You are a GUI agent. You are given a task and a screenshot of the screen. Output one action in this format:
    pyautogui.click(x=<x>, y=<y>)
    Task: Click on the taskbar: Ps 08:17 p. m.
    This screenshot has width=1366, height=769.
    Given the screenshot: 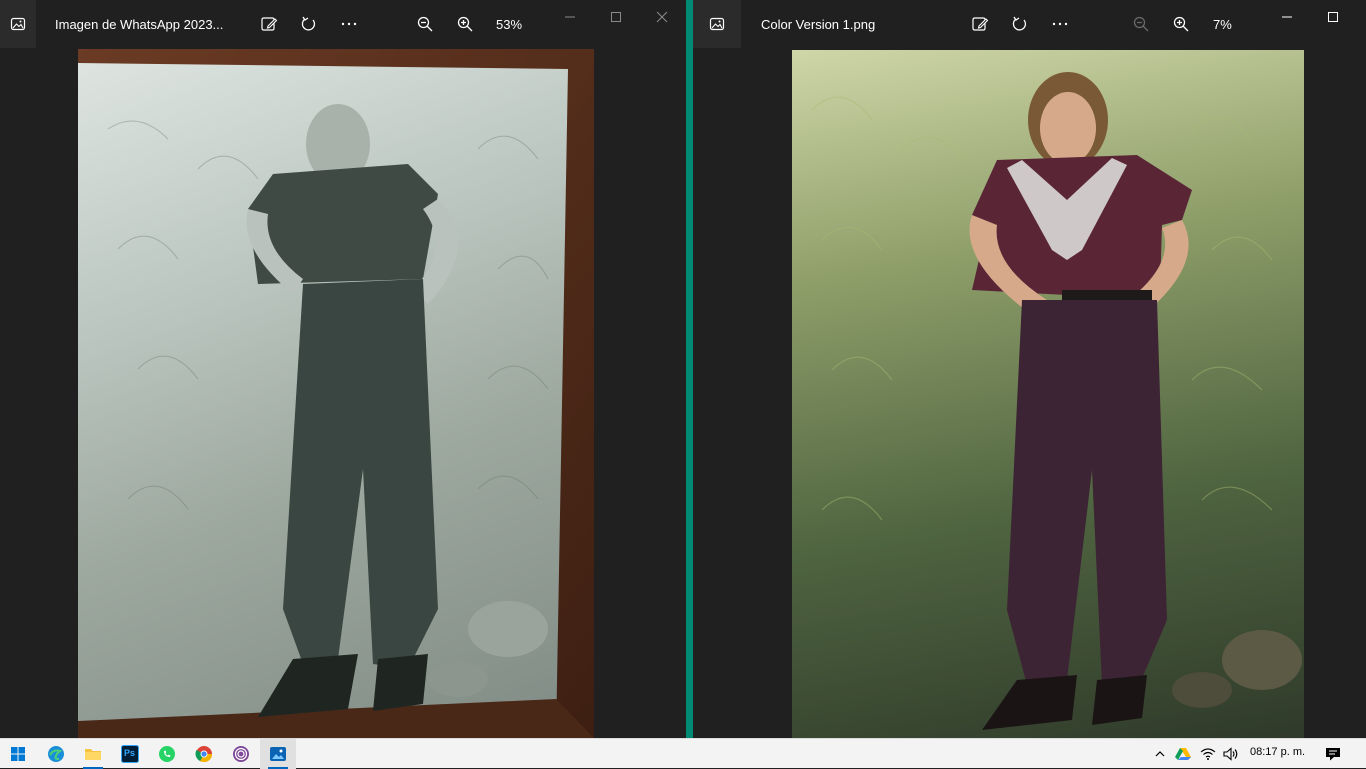 What is the action you would take?
    pyautogui.click(x=683, y=753)
    